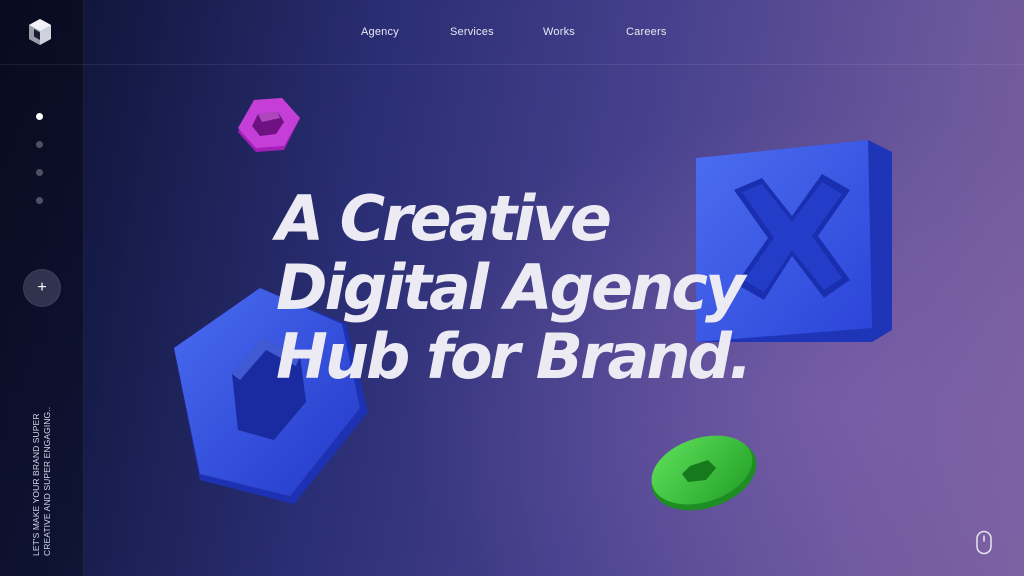 The image size is (1024, 576). I want to click on tagline-line-2: CREATIVE AND SUPER ENGAGING.., so click(47, 481).